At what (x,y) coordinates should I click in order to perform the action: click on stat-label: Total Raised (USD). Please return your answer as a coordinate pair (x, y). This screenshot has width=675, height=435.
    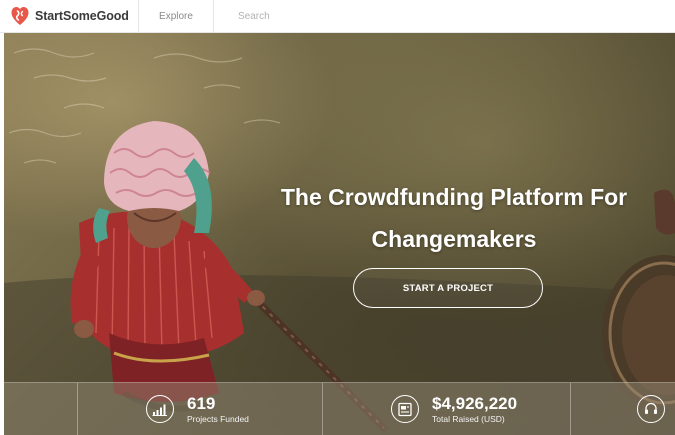
    Looking at the image, I should click on (468, 418).